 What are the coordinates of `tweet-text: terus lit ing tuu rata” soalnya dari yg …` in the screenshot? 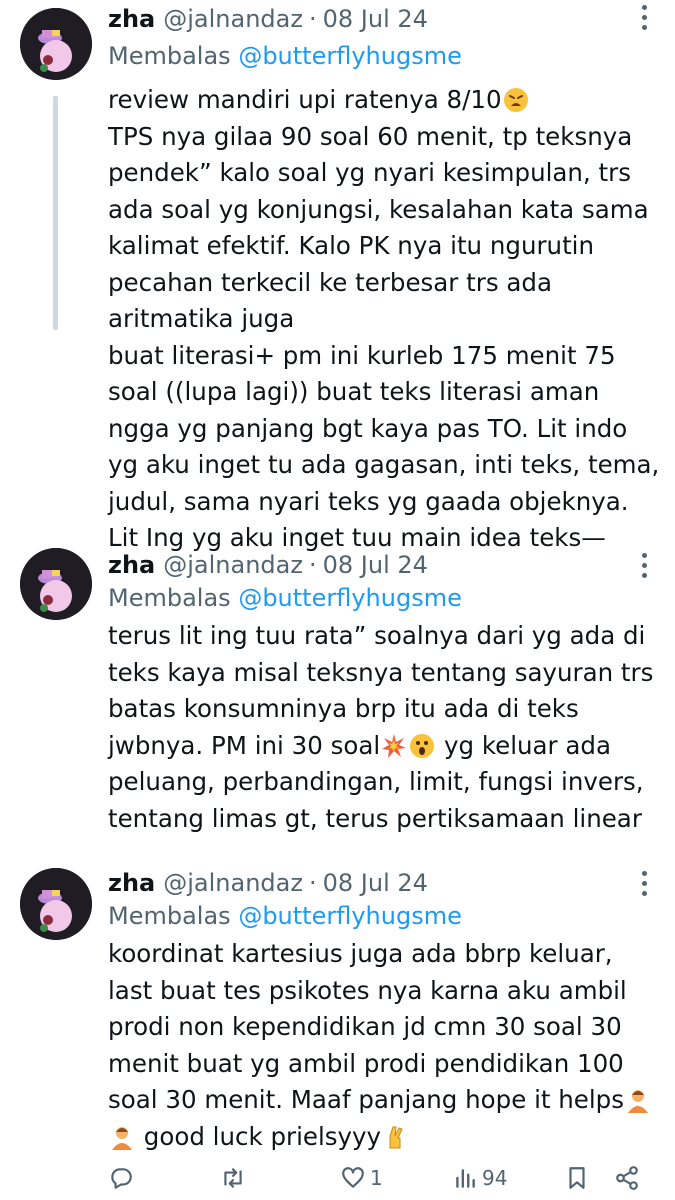 It's located at (384, 727).